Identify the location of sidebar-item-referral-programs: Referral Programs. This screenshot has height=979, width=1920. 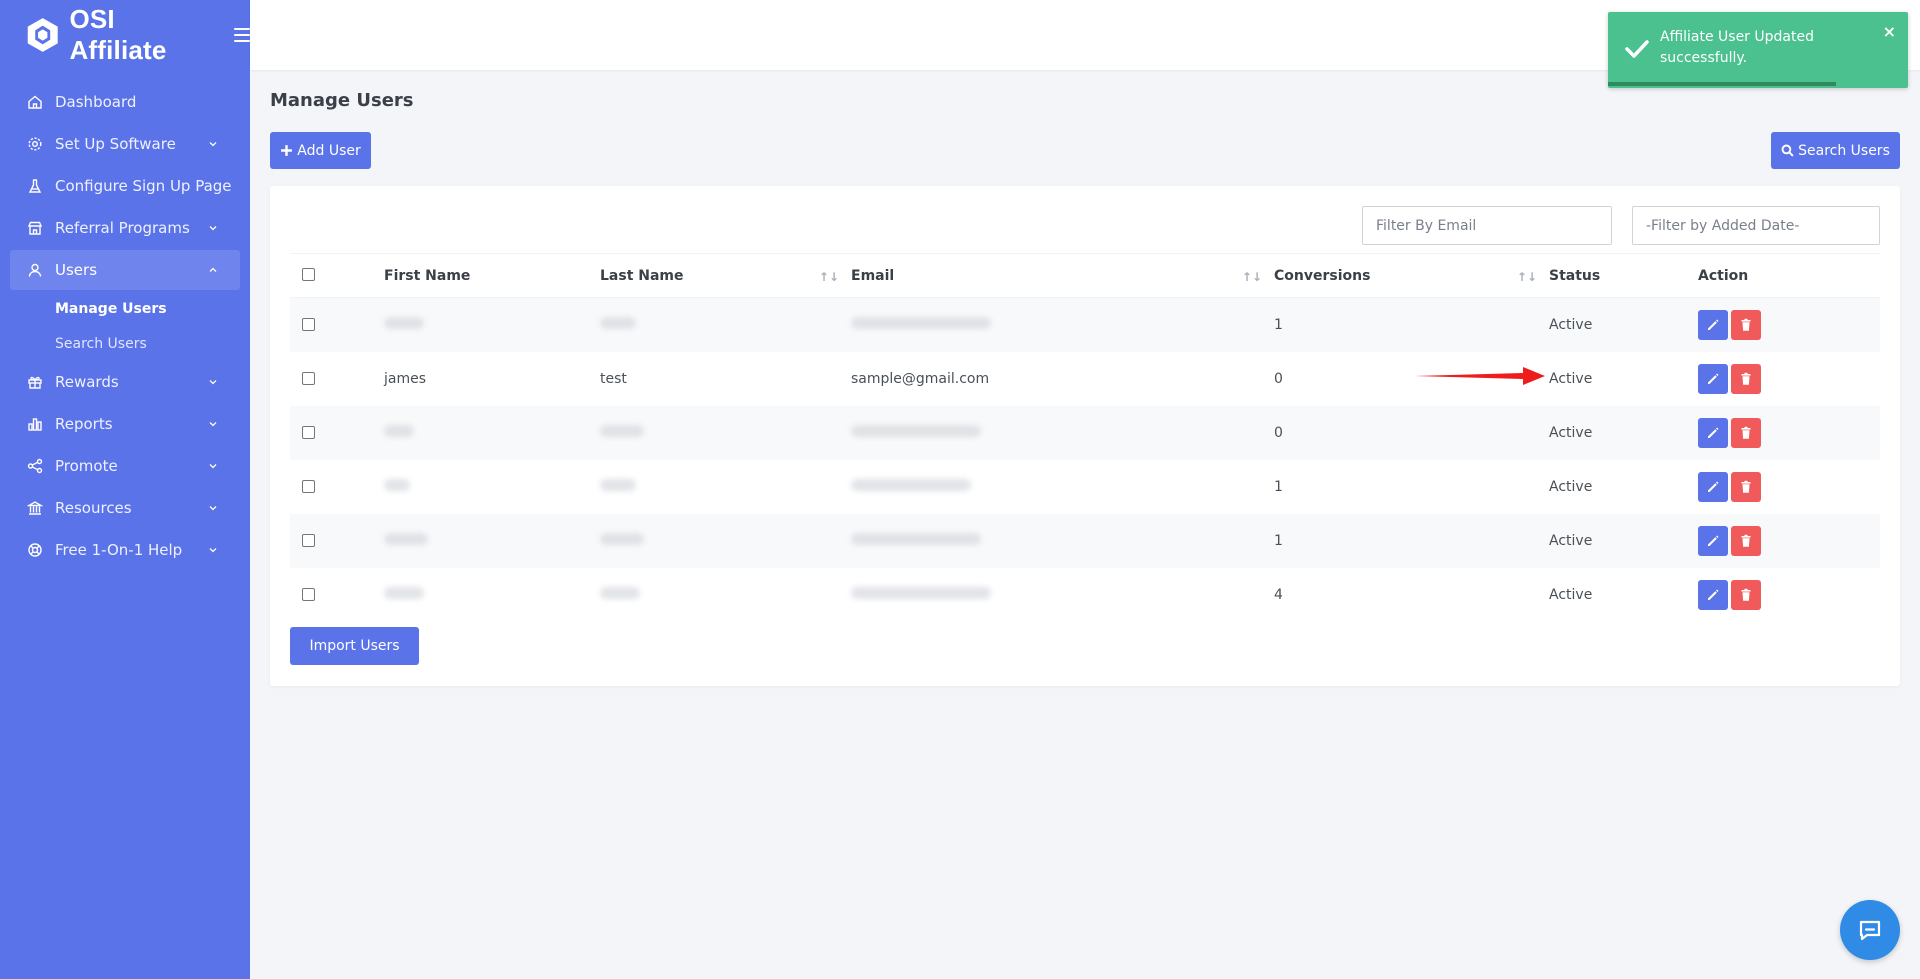
(125, 228).